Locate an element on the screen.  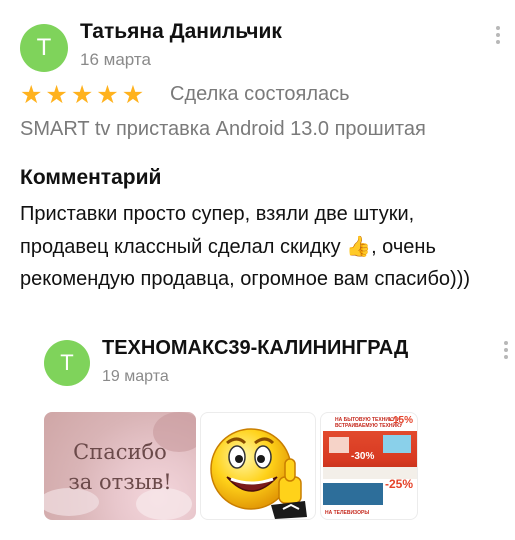
author-name: Татьяна Данильчик is located at coordinates (181, 32).